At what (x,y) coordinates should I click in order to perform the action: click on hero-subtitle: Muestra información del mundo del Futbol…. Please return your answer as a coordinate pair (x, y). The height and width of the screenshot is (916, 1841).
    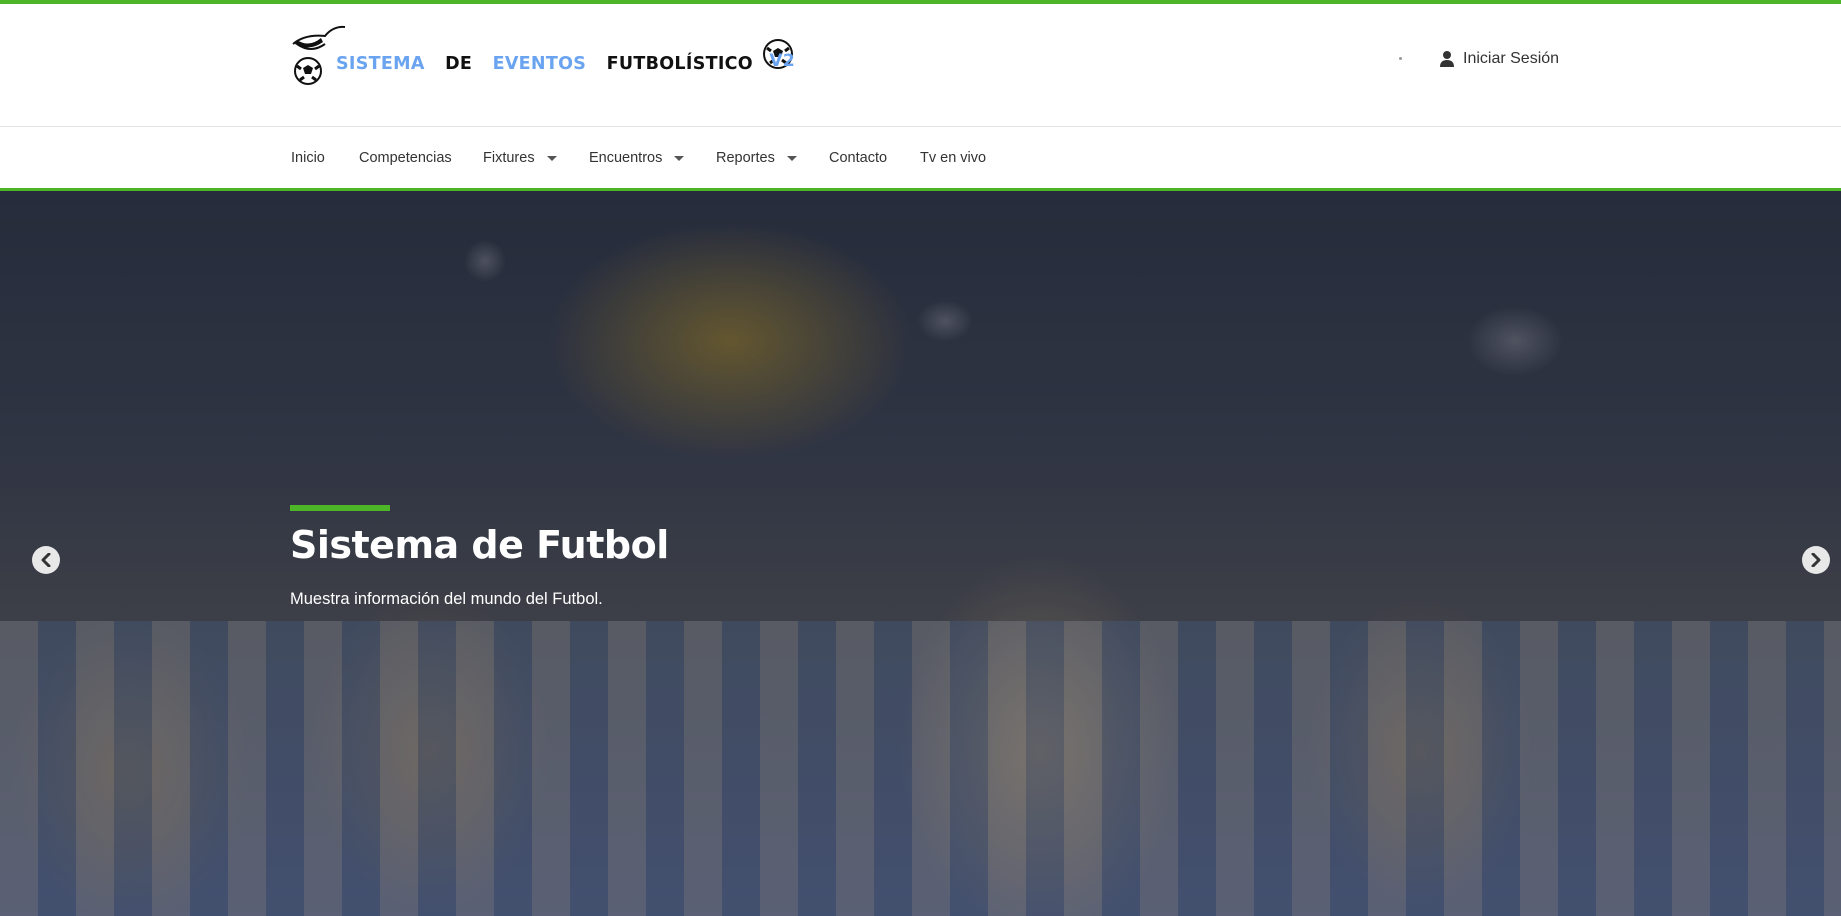
    Looking at the image, I should click on (446, 599).